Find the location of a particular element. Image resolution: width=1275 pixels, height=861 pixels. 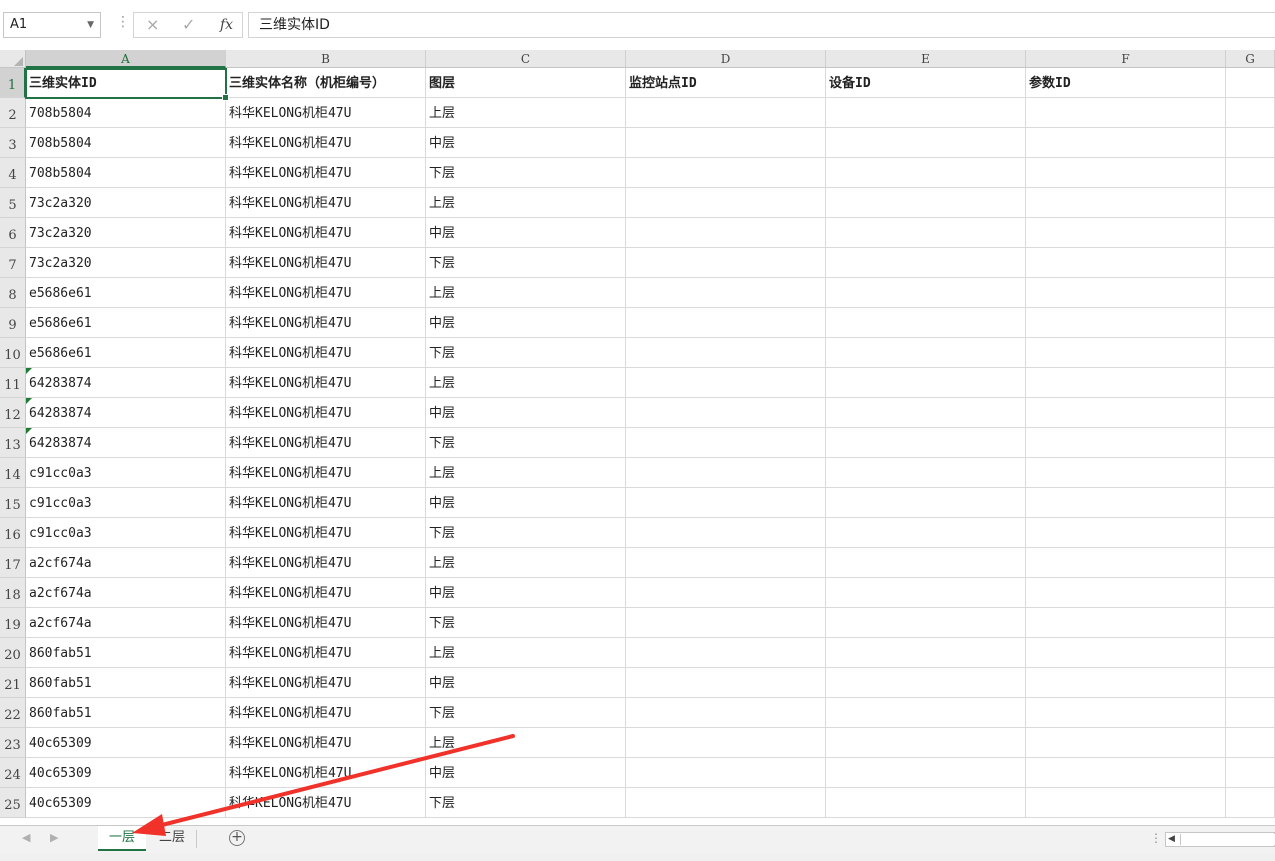

cell-c11: 上层 is located at coordinates (526, 383).